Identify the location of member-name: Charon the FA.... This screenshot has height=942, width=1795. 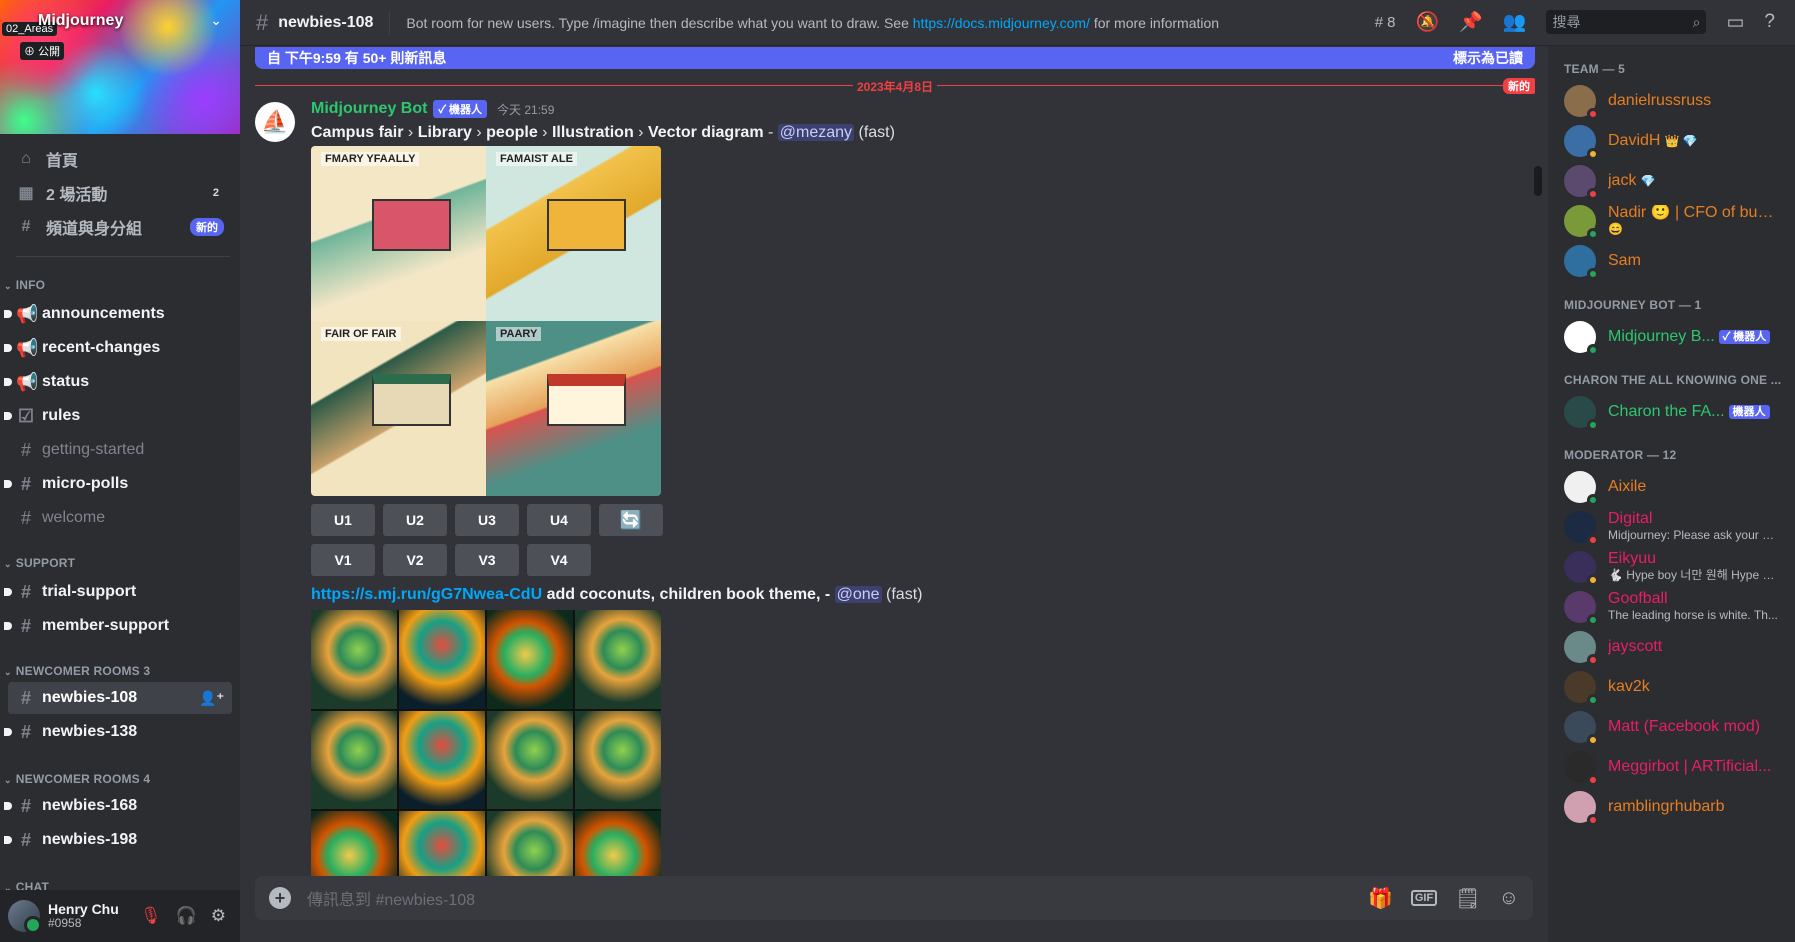
(1666, 411).